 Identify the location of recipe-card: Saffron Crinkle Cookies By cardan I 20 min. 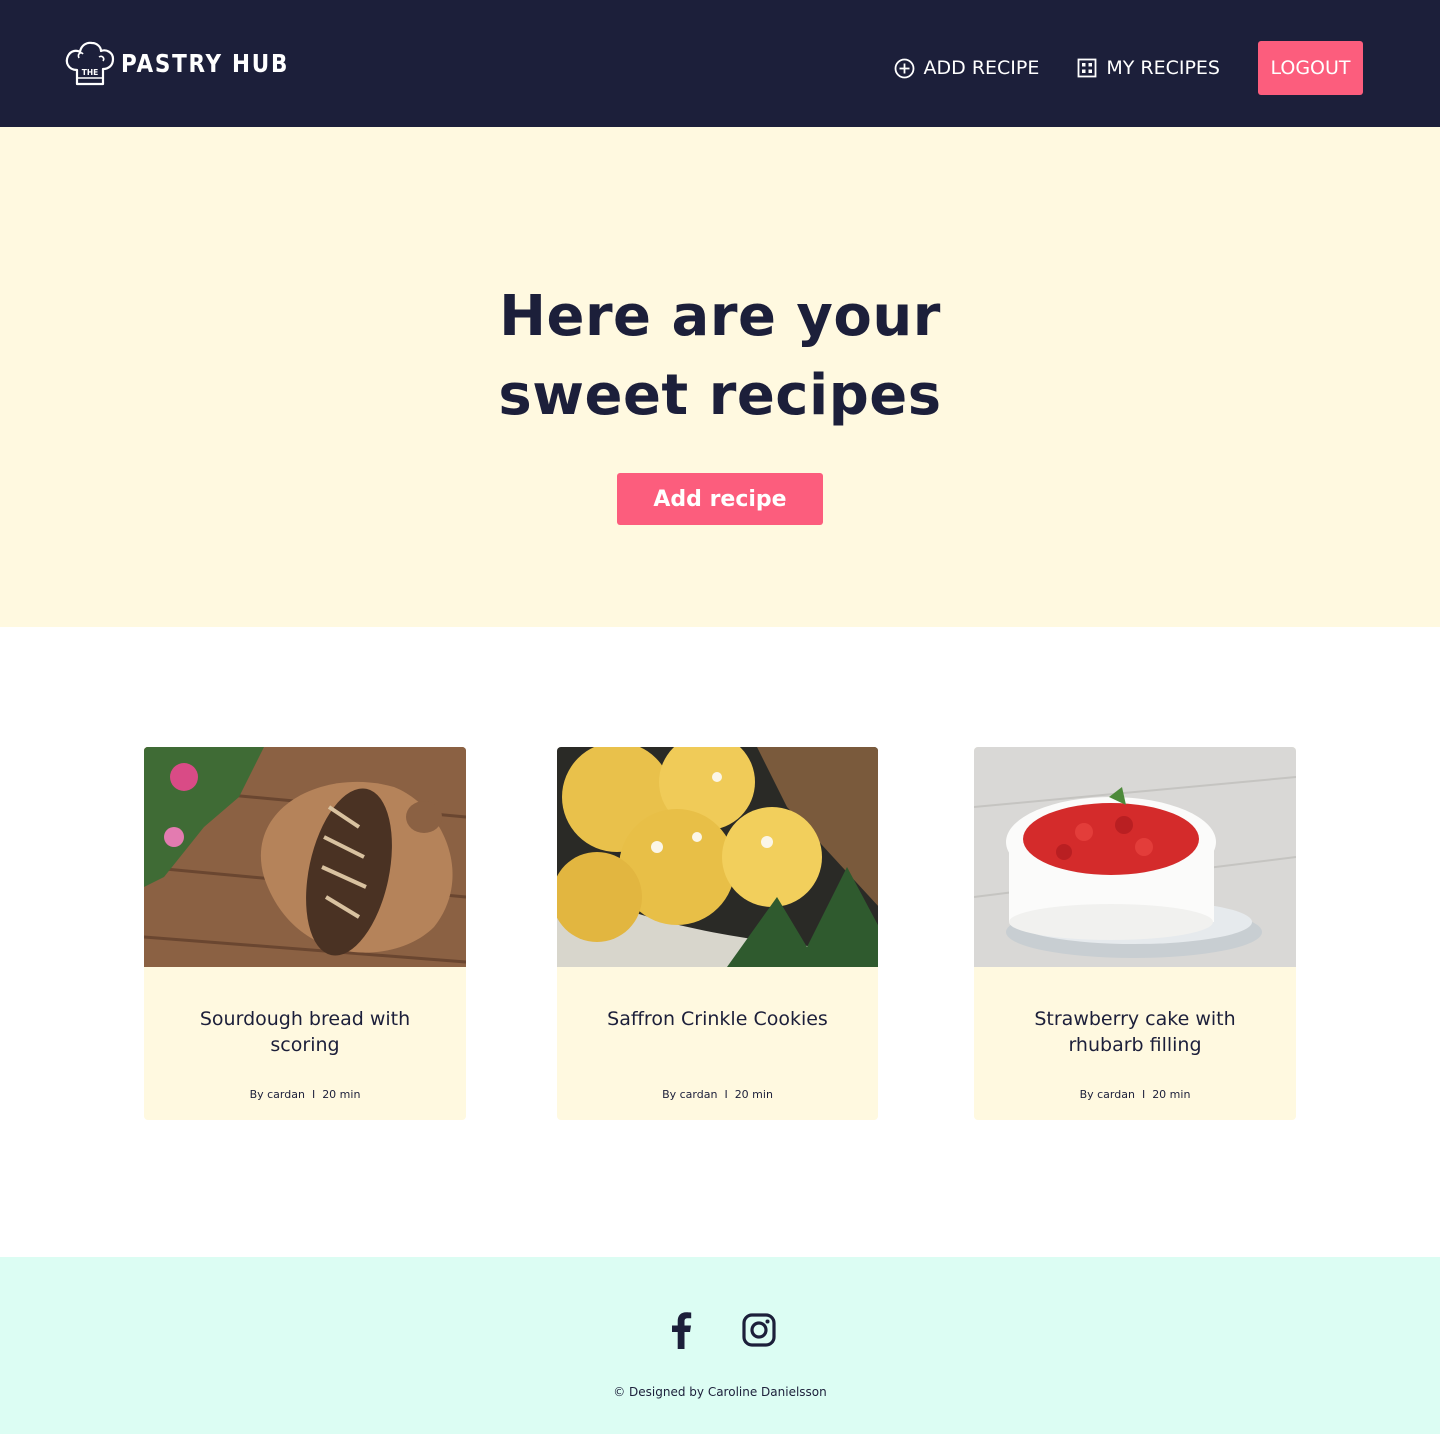
(717, 933).